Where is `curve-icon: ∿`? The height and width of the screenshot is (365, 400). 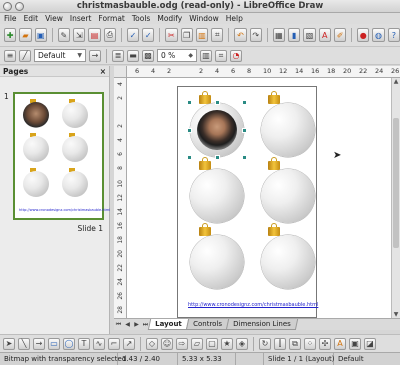 curve-icon: ∿ is located at coordinates (99, 343).